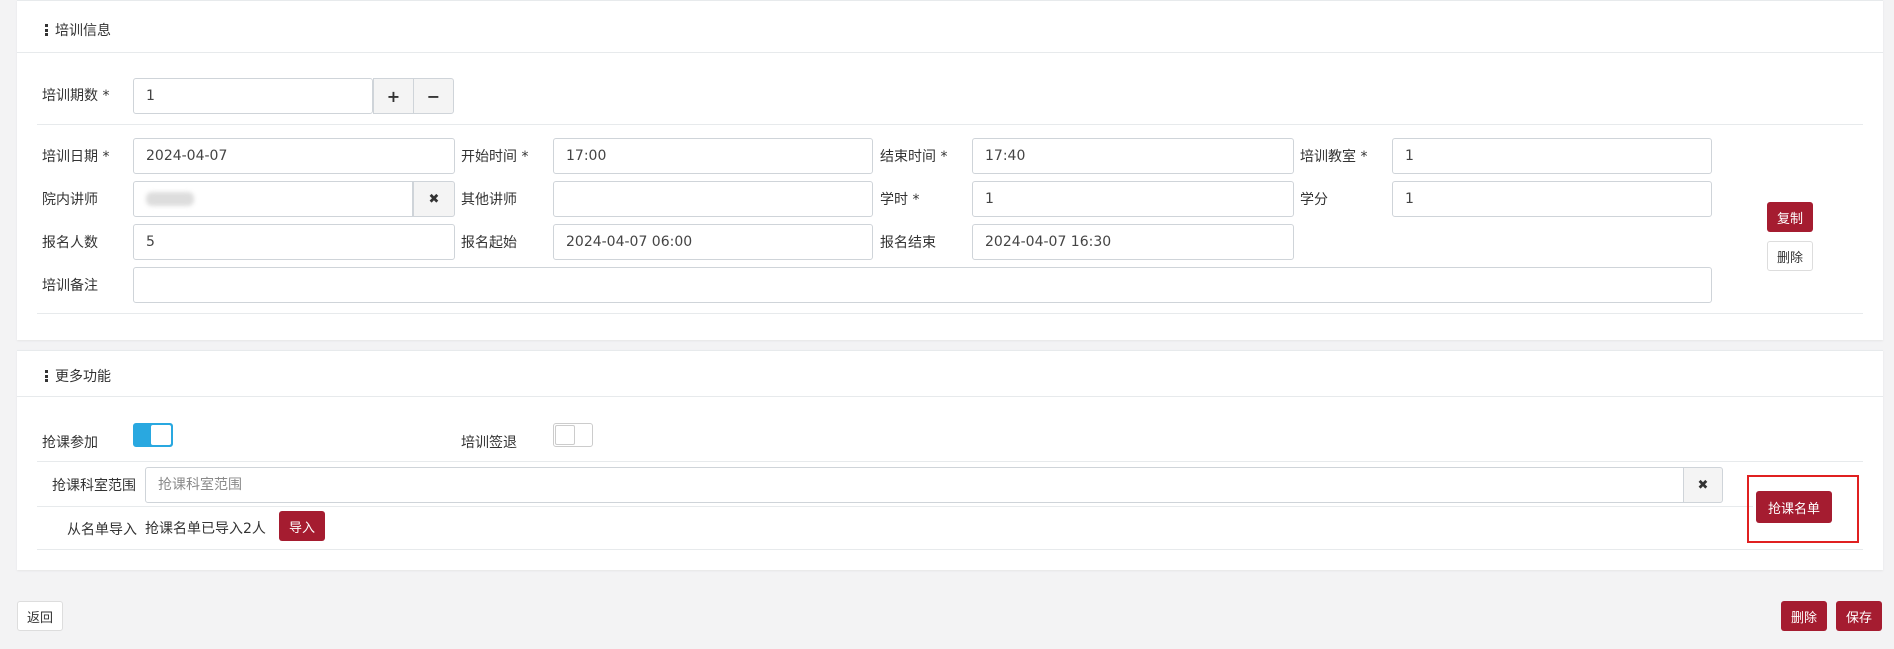  I want to click on end-time-input: 17:40, so click(1133, 156).